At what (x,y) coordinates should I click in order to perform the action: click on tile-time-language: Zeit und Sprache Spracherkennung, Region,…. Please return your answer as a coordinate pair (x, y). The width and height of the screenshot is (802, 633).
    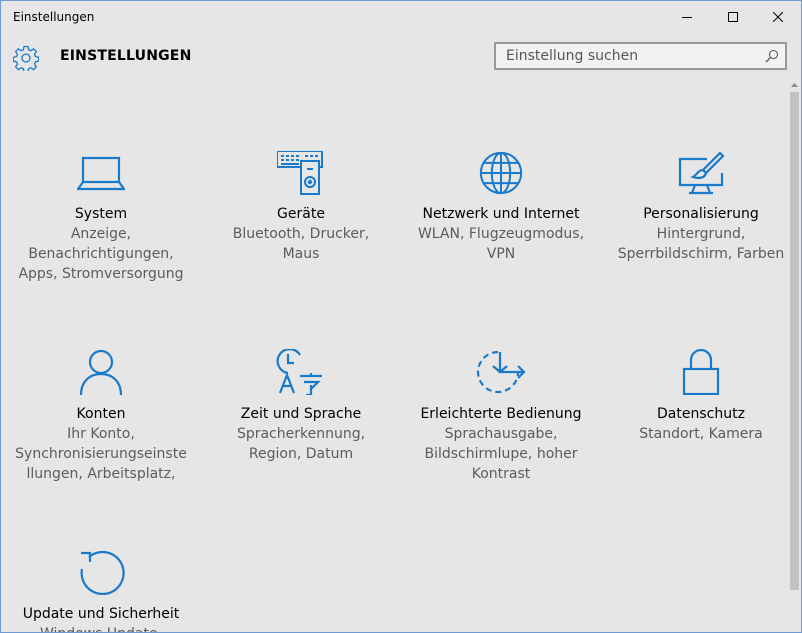
    Looking at the image, I should click on (301, 406).